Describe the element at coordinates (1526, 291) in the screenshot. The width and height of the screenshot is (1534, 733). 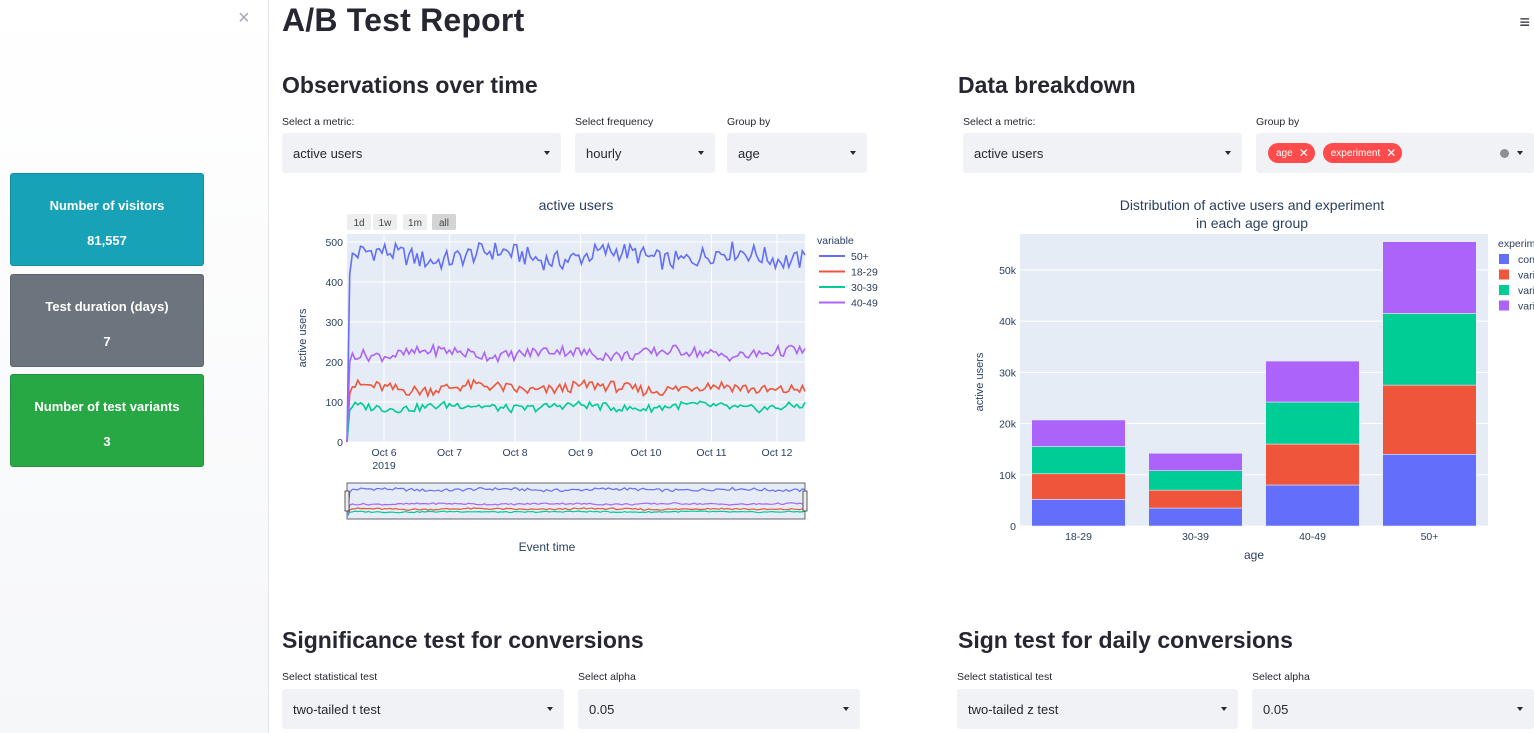
I see `legend-label: variation 2` at that location.